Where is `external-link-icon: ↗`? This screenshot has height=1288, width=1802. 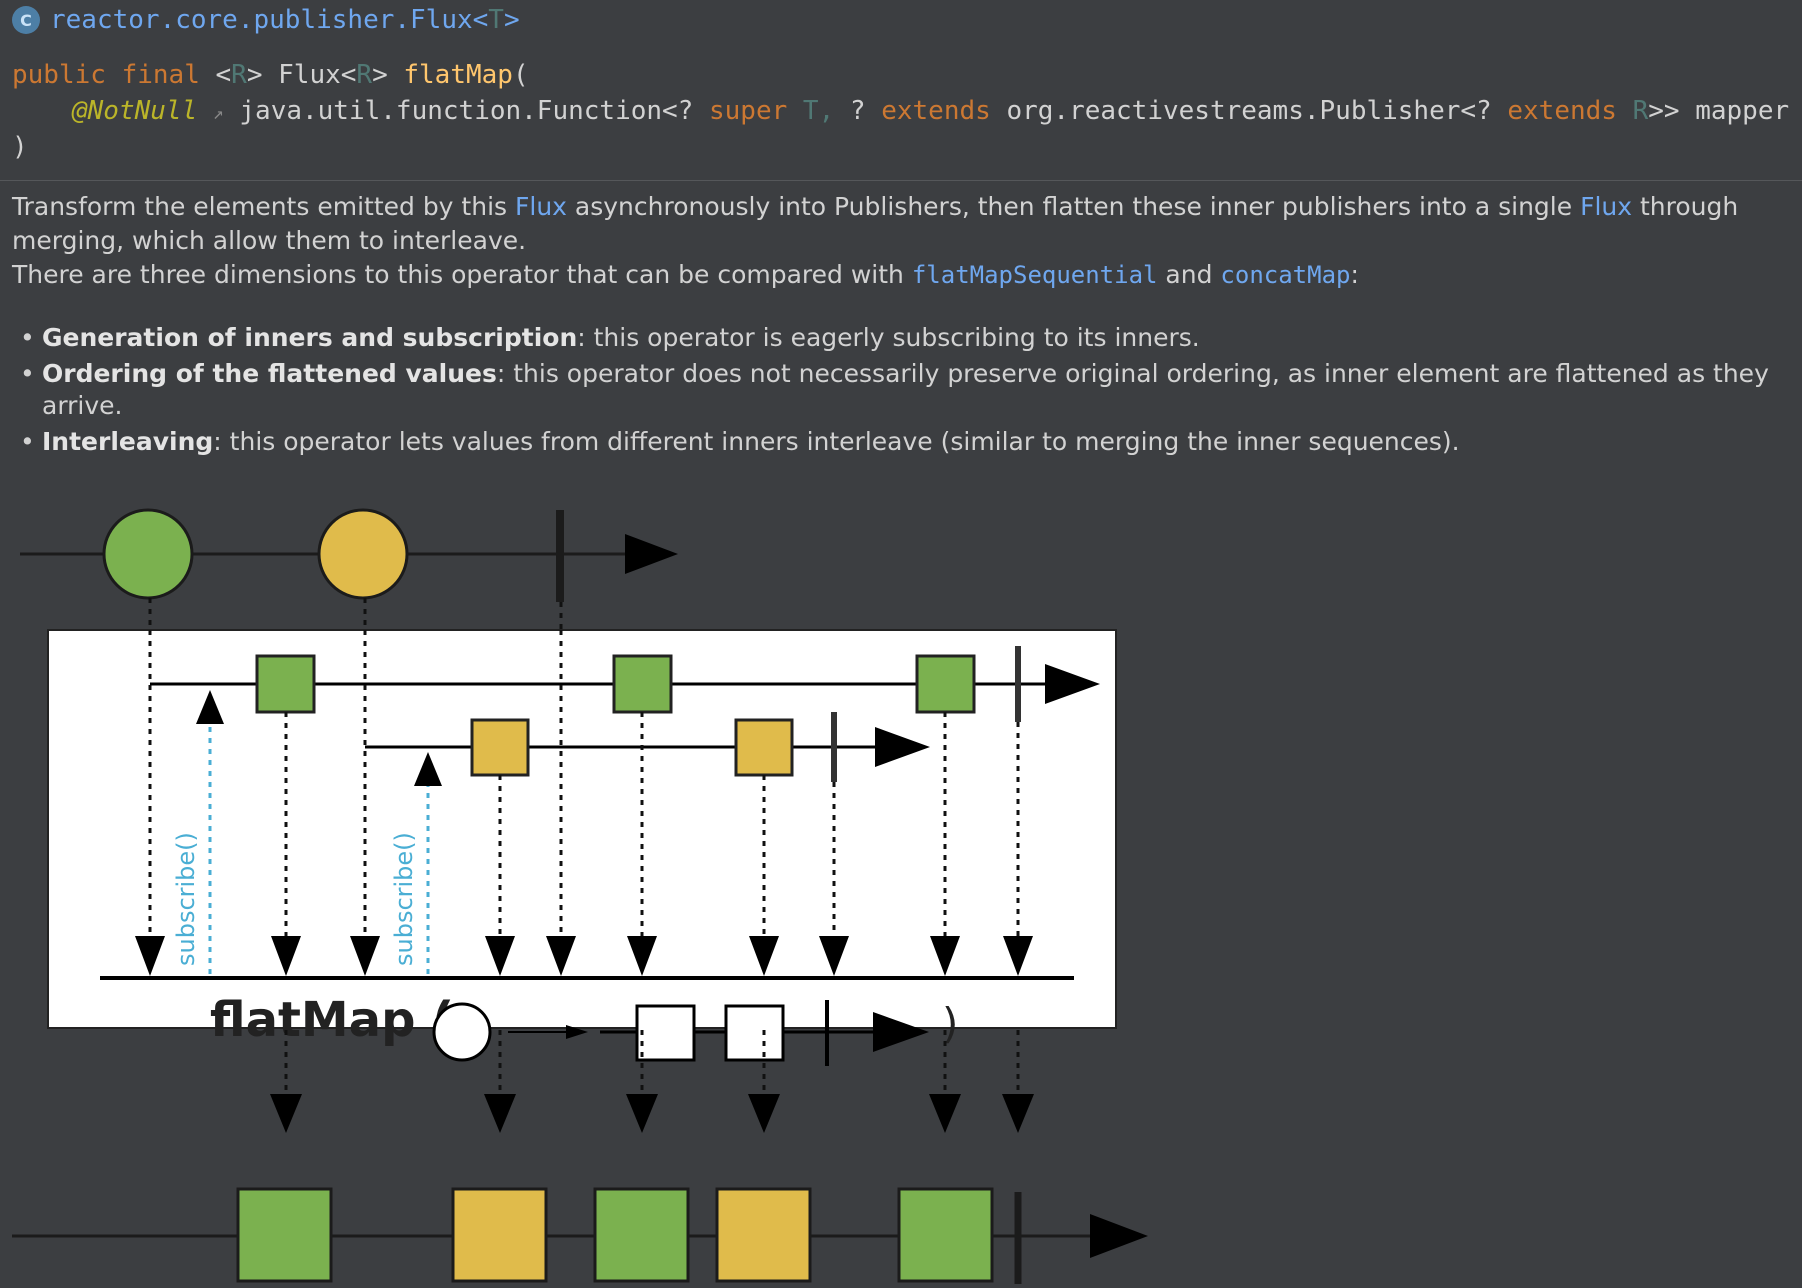
external-link-icon: ↗ is located at coordinates (218, 113).